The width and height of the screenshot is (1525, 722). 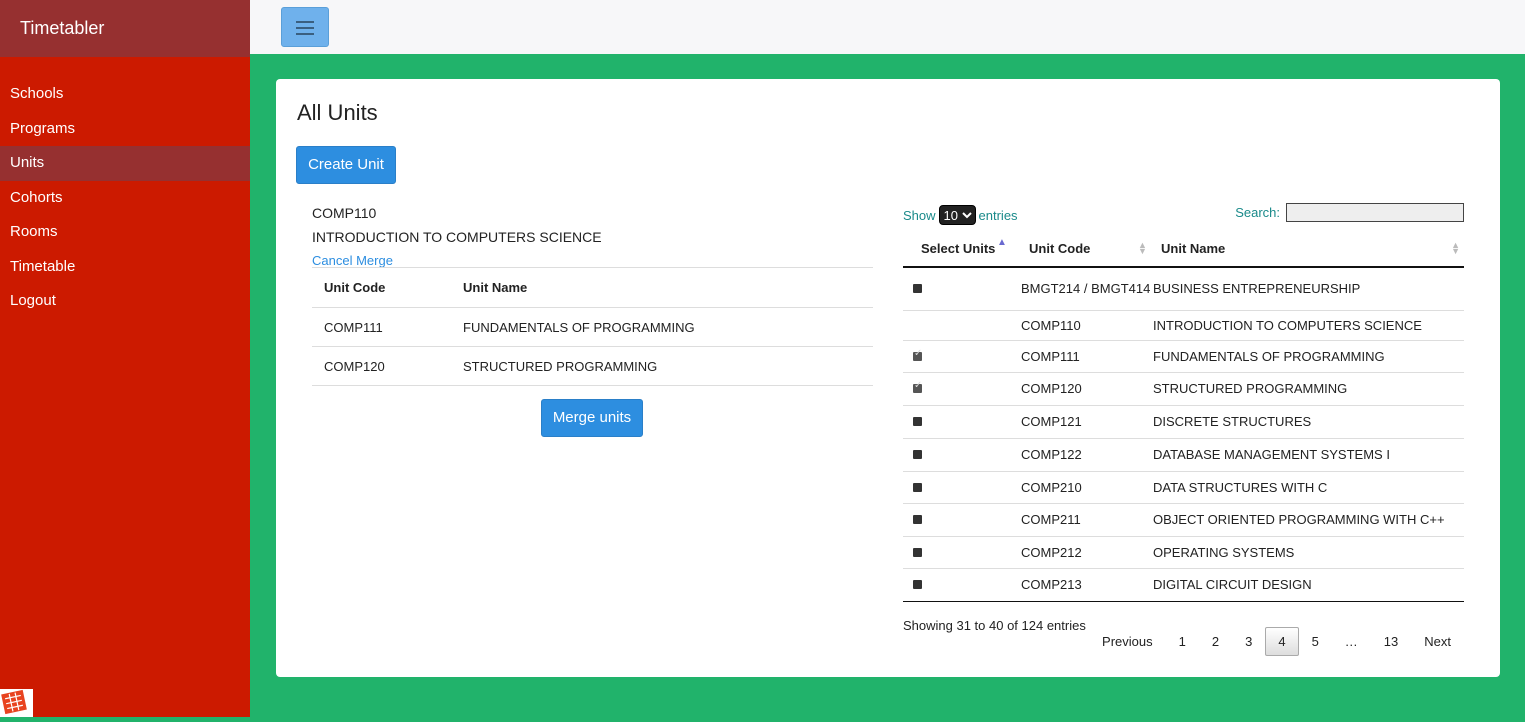 What do you see at coordinates (344, 213) in the screenshot?
I see `merge-target-code: COMP110` at bounding box center [344, 213].